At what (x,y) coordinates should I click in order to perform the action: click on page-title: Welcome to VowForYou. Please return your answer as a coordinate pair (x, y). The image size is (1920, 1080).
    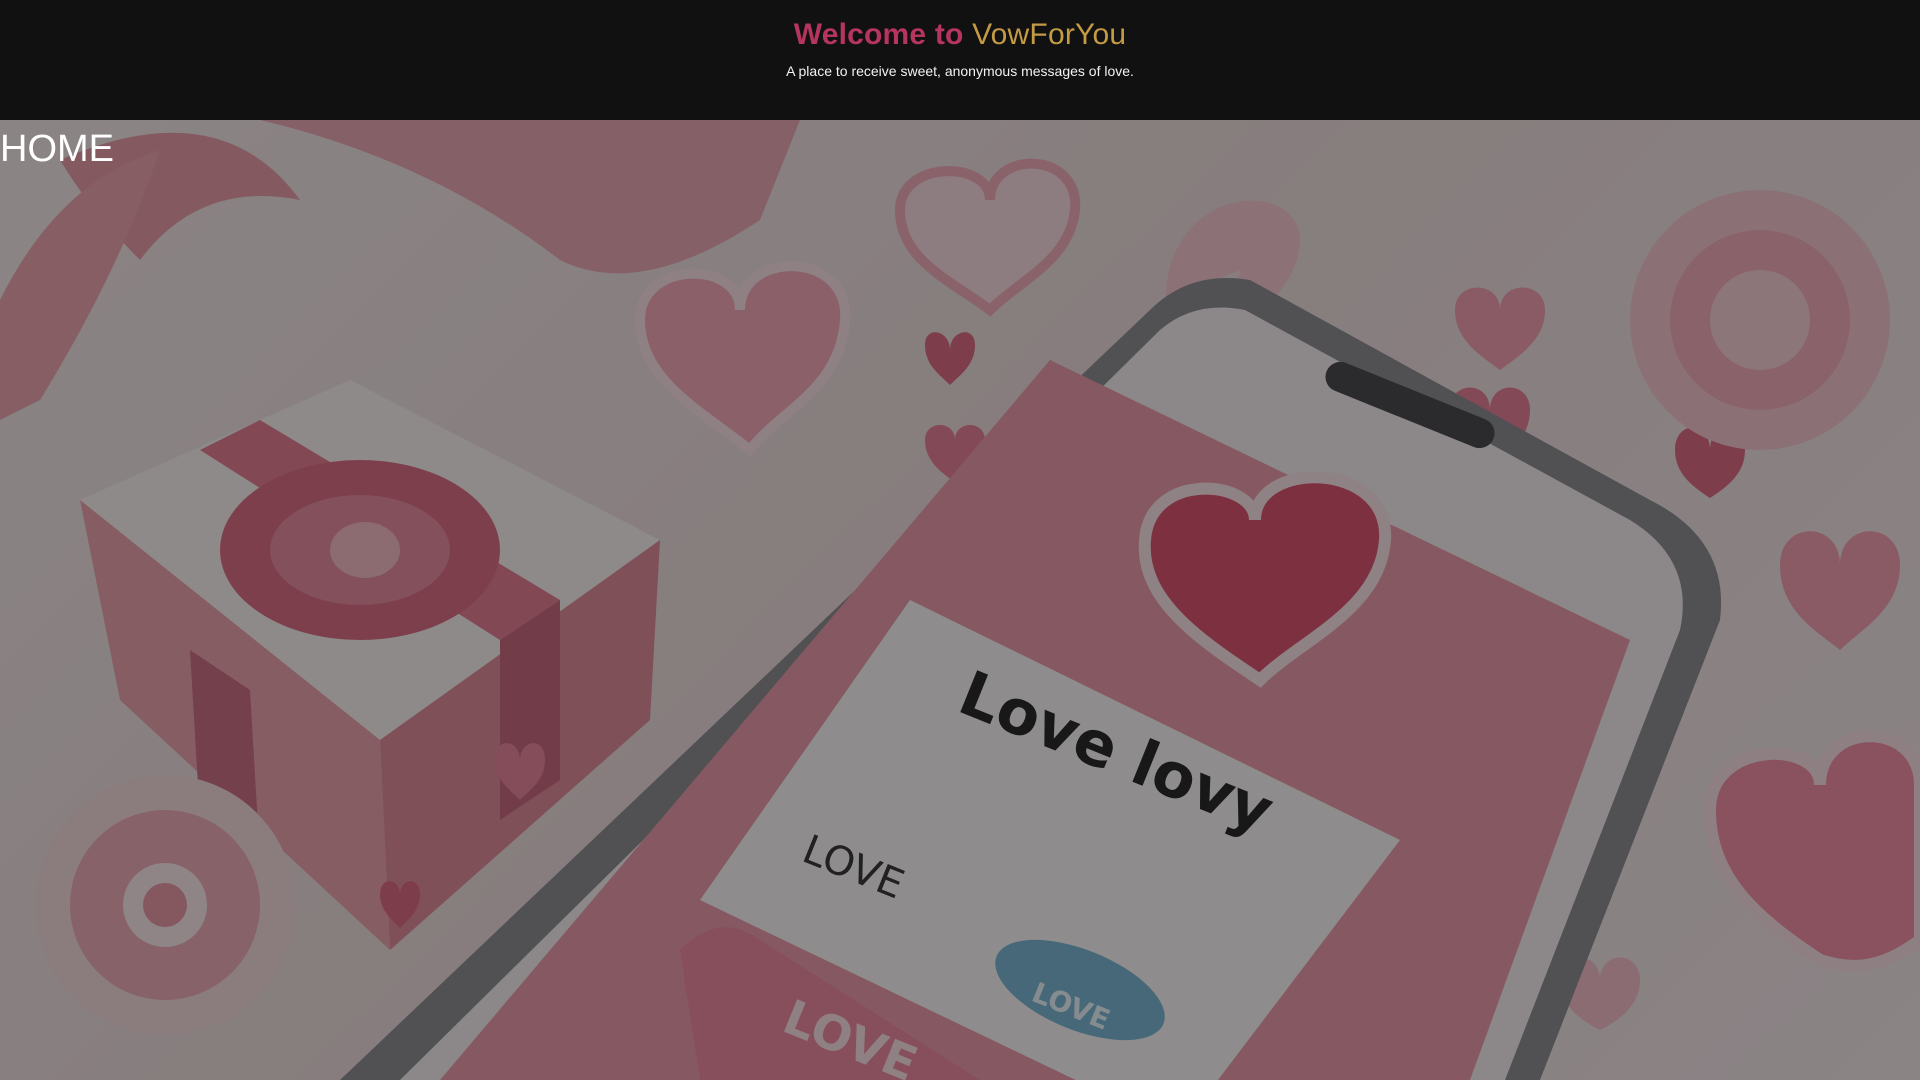
    Looking at the image, I should click on (960, 35).